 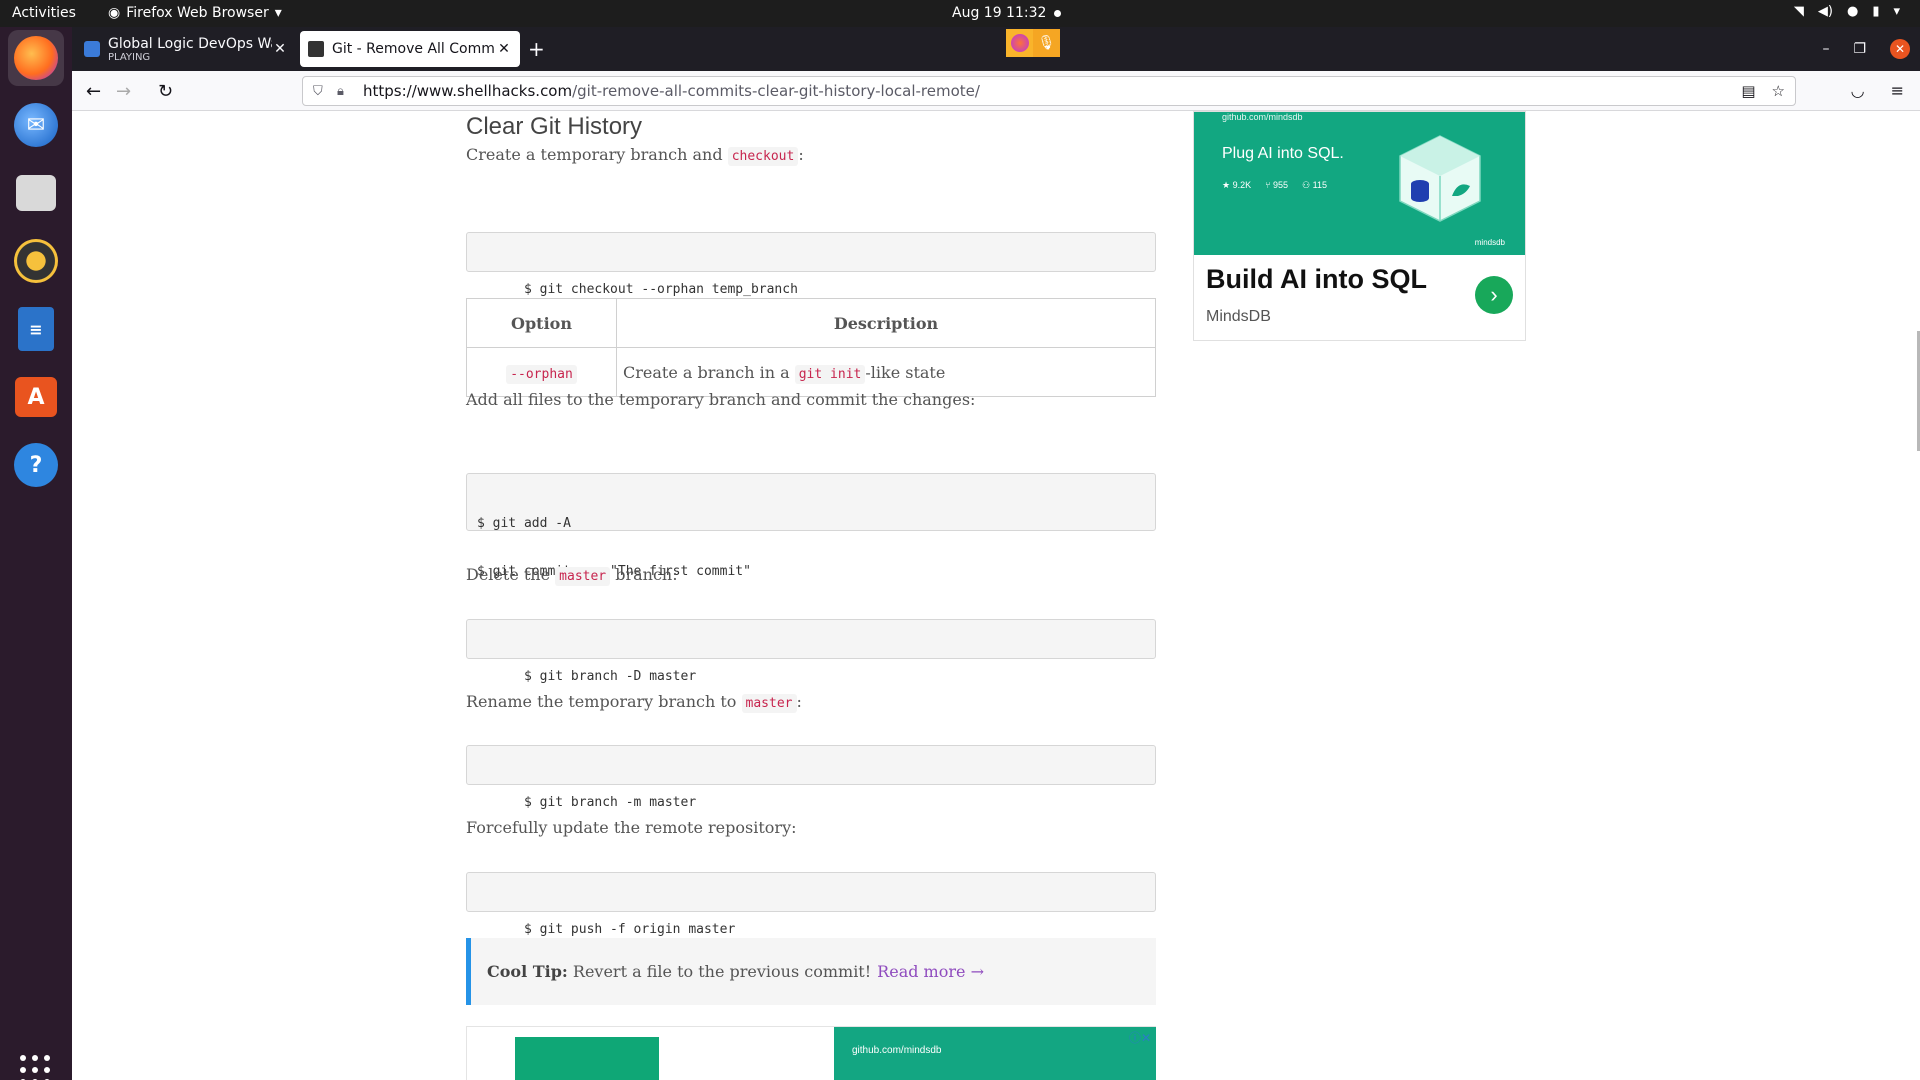 I want to click on new-tab-button: +, so click(x=536, y=49).